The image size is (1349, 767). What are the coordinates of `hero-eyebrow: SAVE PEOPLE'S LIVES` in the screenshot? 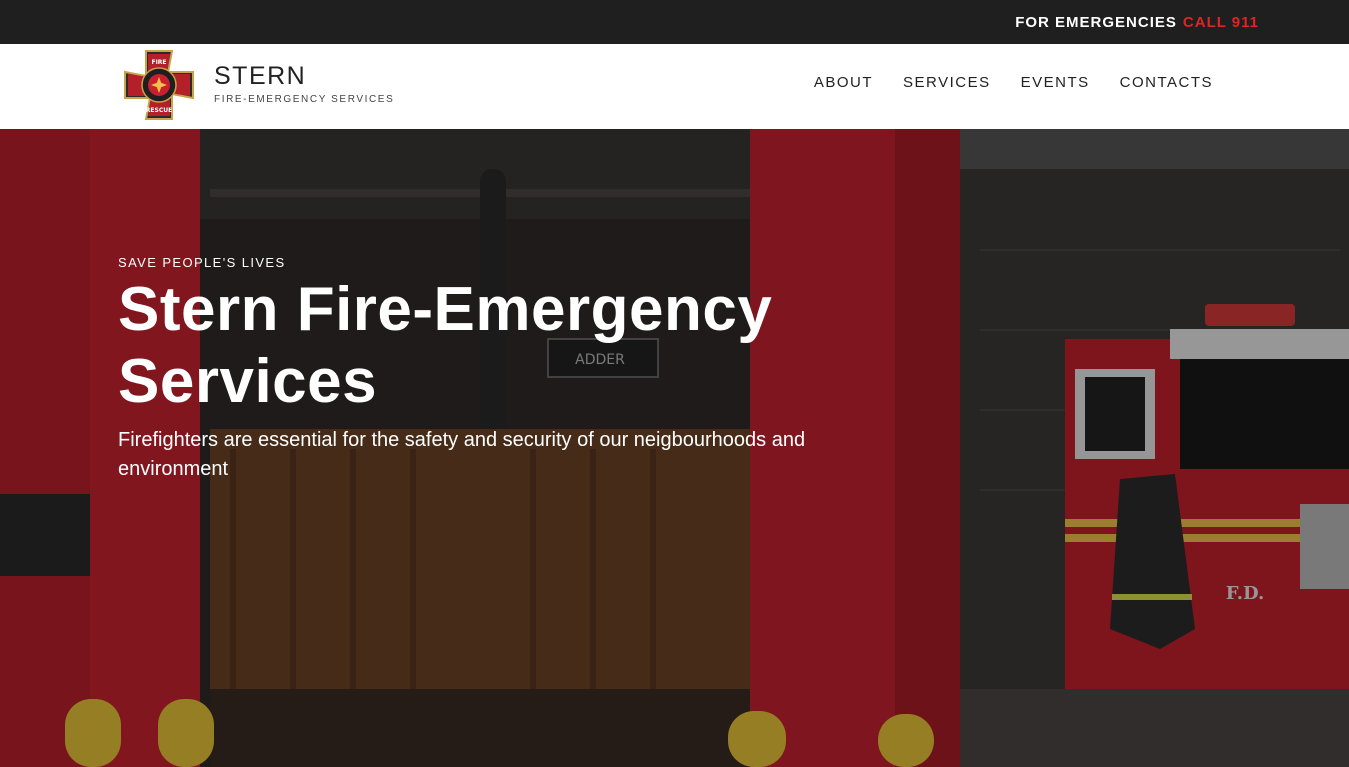 It's located at (202, 262).